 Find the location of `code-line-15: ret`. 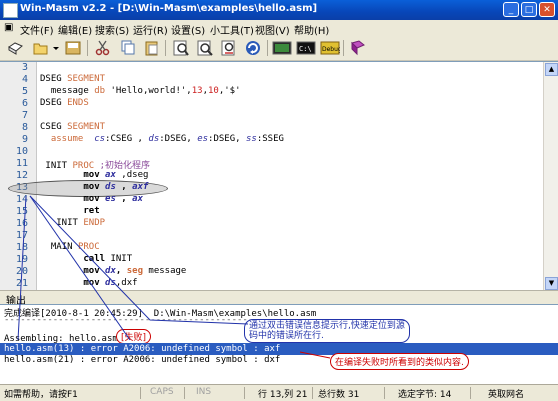

code-line-15: ret is located at coordinates (91, 211).